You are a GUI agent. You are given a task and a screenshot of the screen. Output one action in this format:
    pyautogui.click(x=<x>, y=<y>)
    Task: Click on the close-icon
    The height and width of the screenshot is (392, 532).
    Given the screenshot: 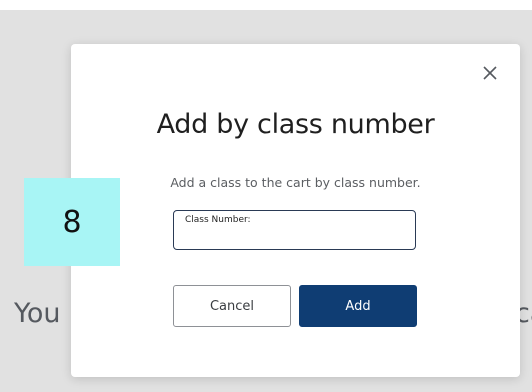 What is the action you would take?
    pyautogui.click(x=490, y=73)
    